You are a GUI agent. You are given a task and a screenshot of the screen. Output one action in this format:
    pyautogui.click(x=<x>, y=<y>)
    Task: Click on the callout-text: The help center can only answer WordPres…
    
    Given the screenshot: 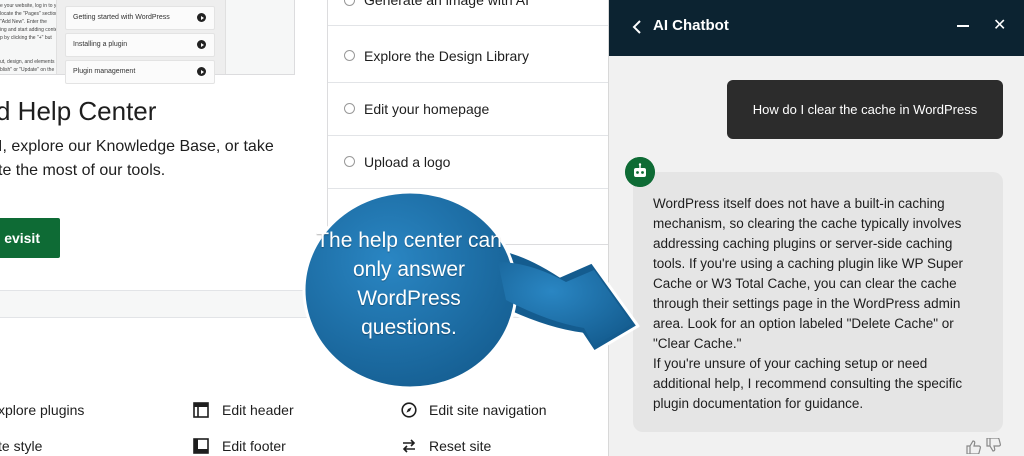 What is the action you would take?
    pyautogui.click(x=409, y=284)
    